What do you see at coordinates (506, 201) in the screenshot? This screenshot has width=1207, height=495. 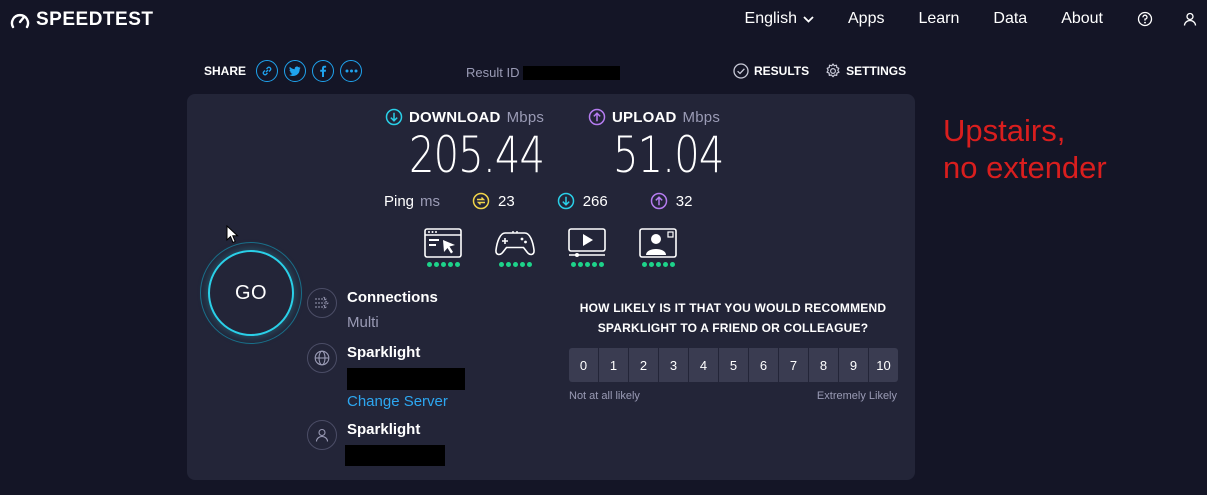 I see `ping-idle-value: 23` at bounding box center [506, 201].